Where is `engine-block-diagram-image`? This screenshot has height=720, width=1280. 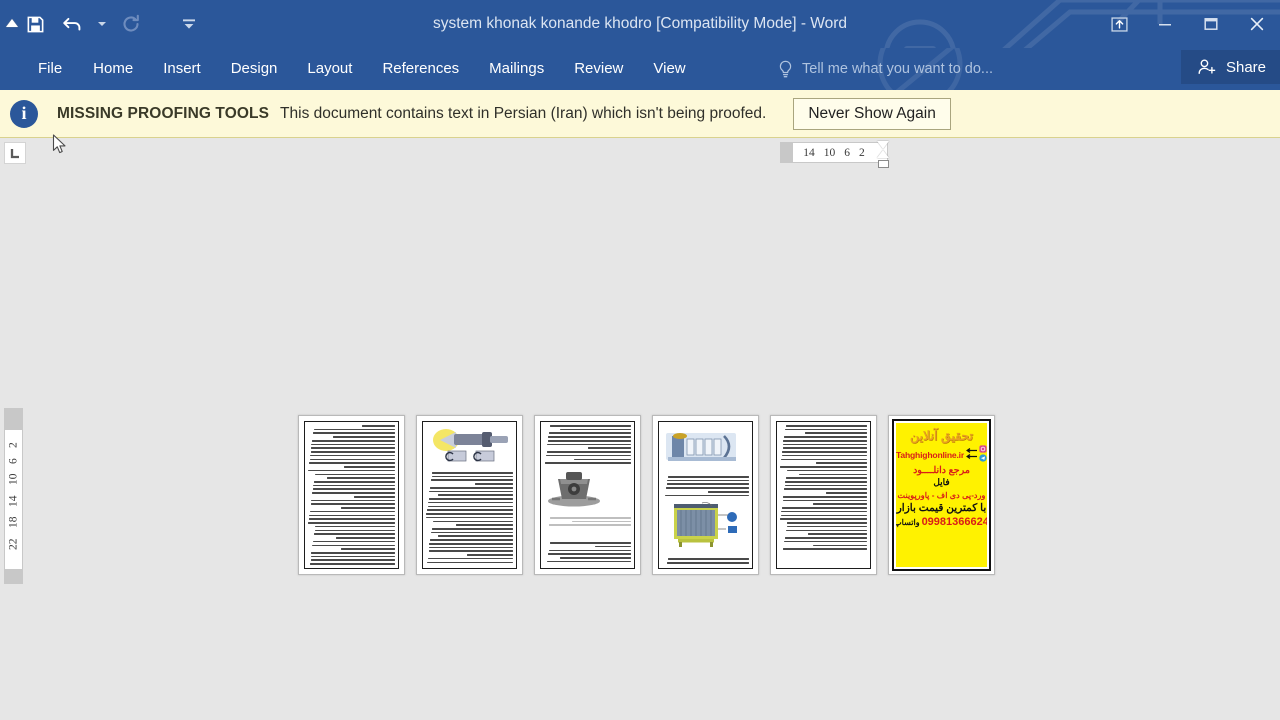 engine-block-diagram-image is located at coordinates (705, 449).